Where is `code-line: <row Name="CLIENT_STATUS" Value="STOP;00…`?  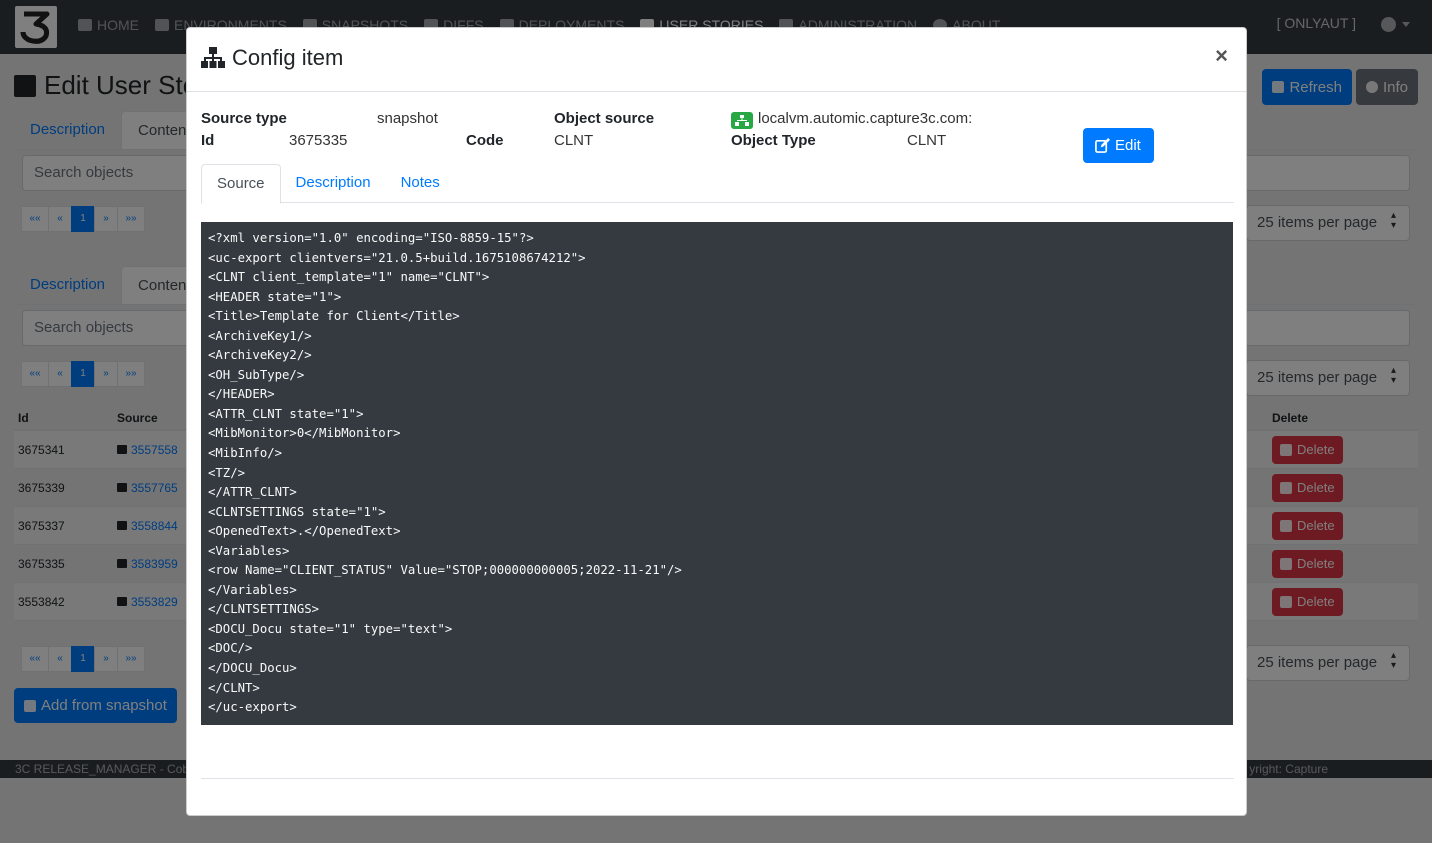
code-line: <row Name="CLIENT_STATUS" Value="STOP;00… is located at coordinates (445, 570).